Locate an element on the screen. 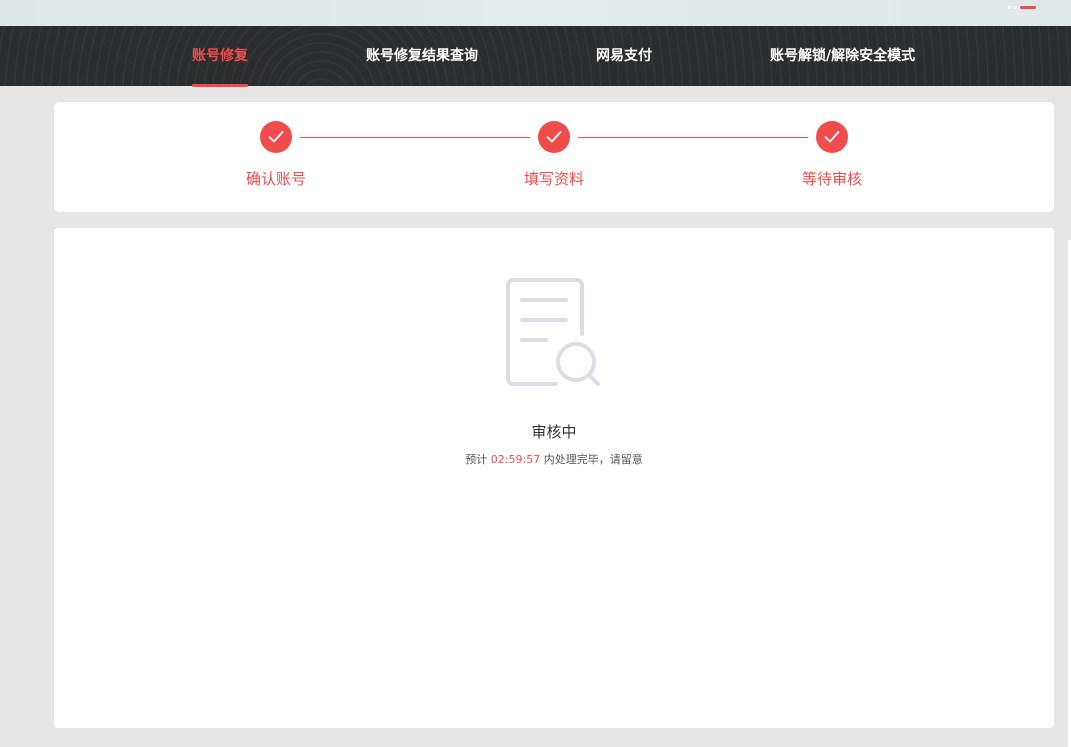 The image size is (1071, 747). step-2-indicator is located at coordinates (554, 137).